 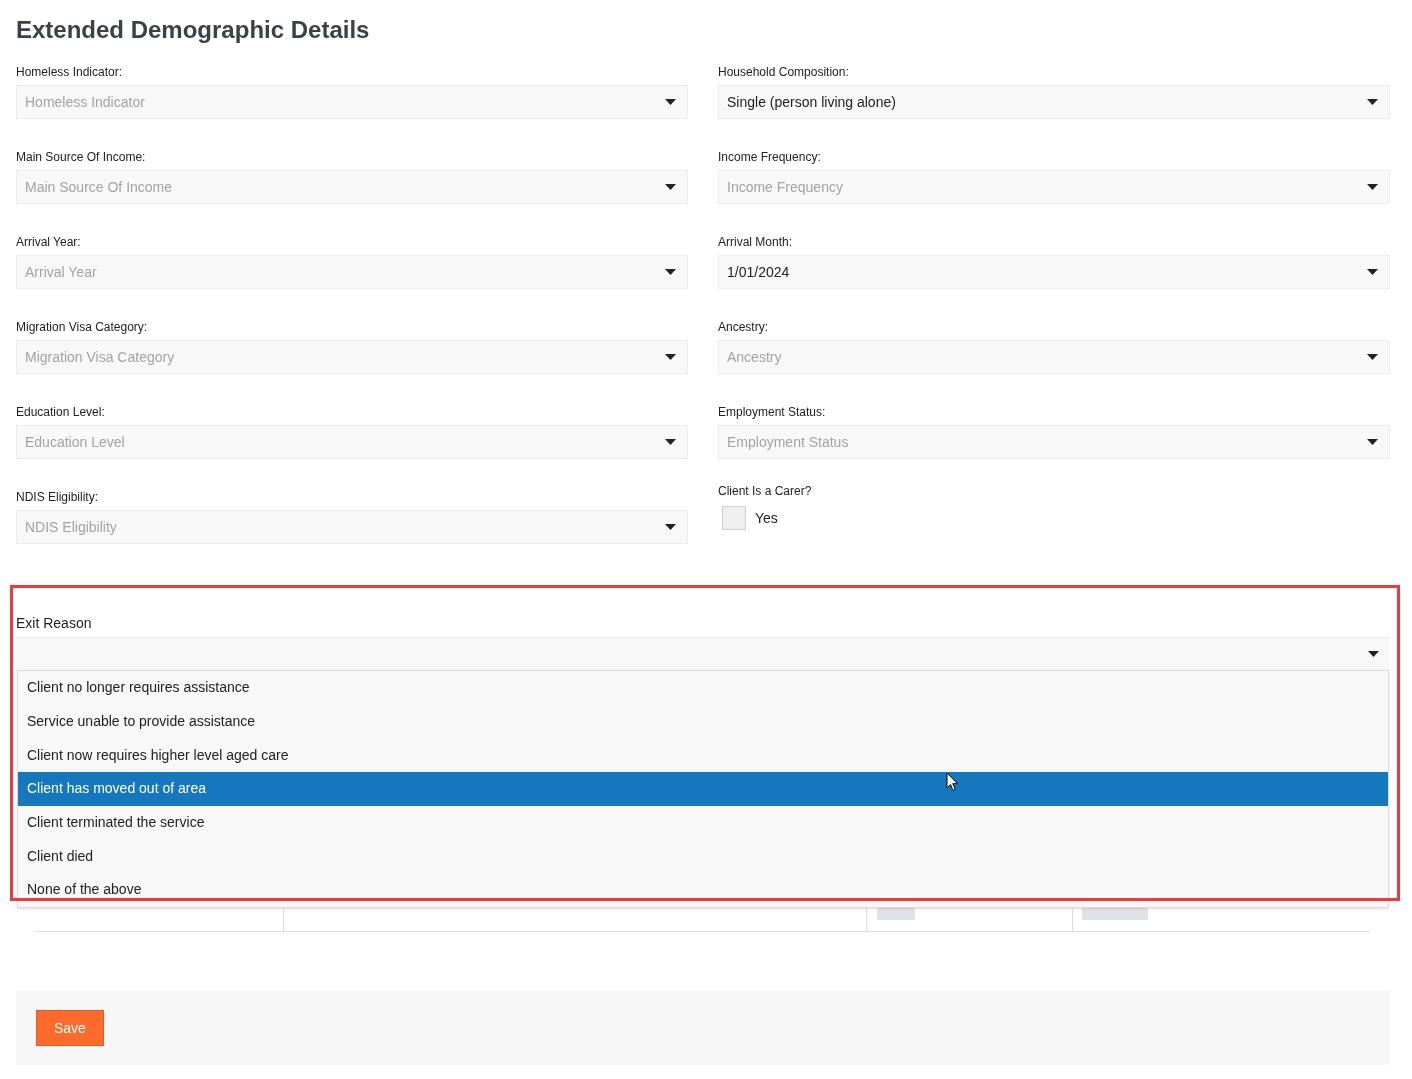 I want to click on select-field: Migration Visa Category, so click(x=352, y=357).